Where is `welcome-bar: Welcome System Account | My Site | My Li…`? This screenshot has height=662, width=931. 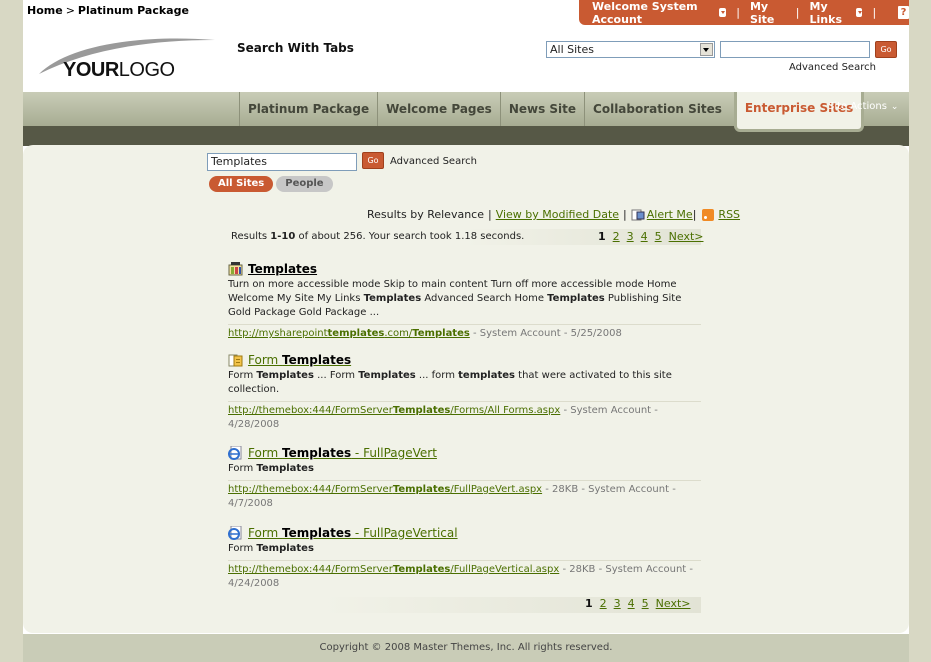 welcome-bar: Welcome System Account | My Site | My Li… is located at coordinates (744, 13).